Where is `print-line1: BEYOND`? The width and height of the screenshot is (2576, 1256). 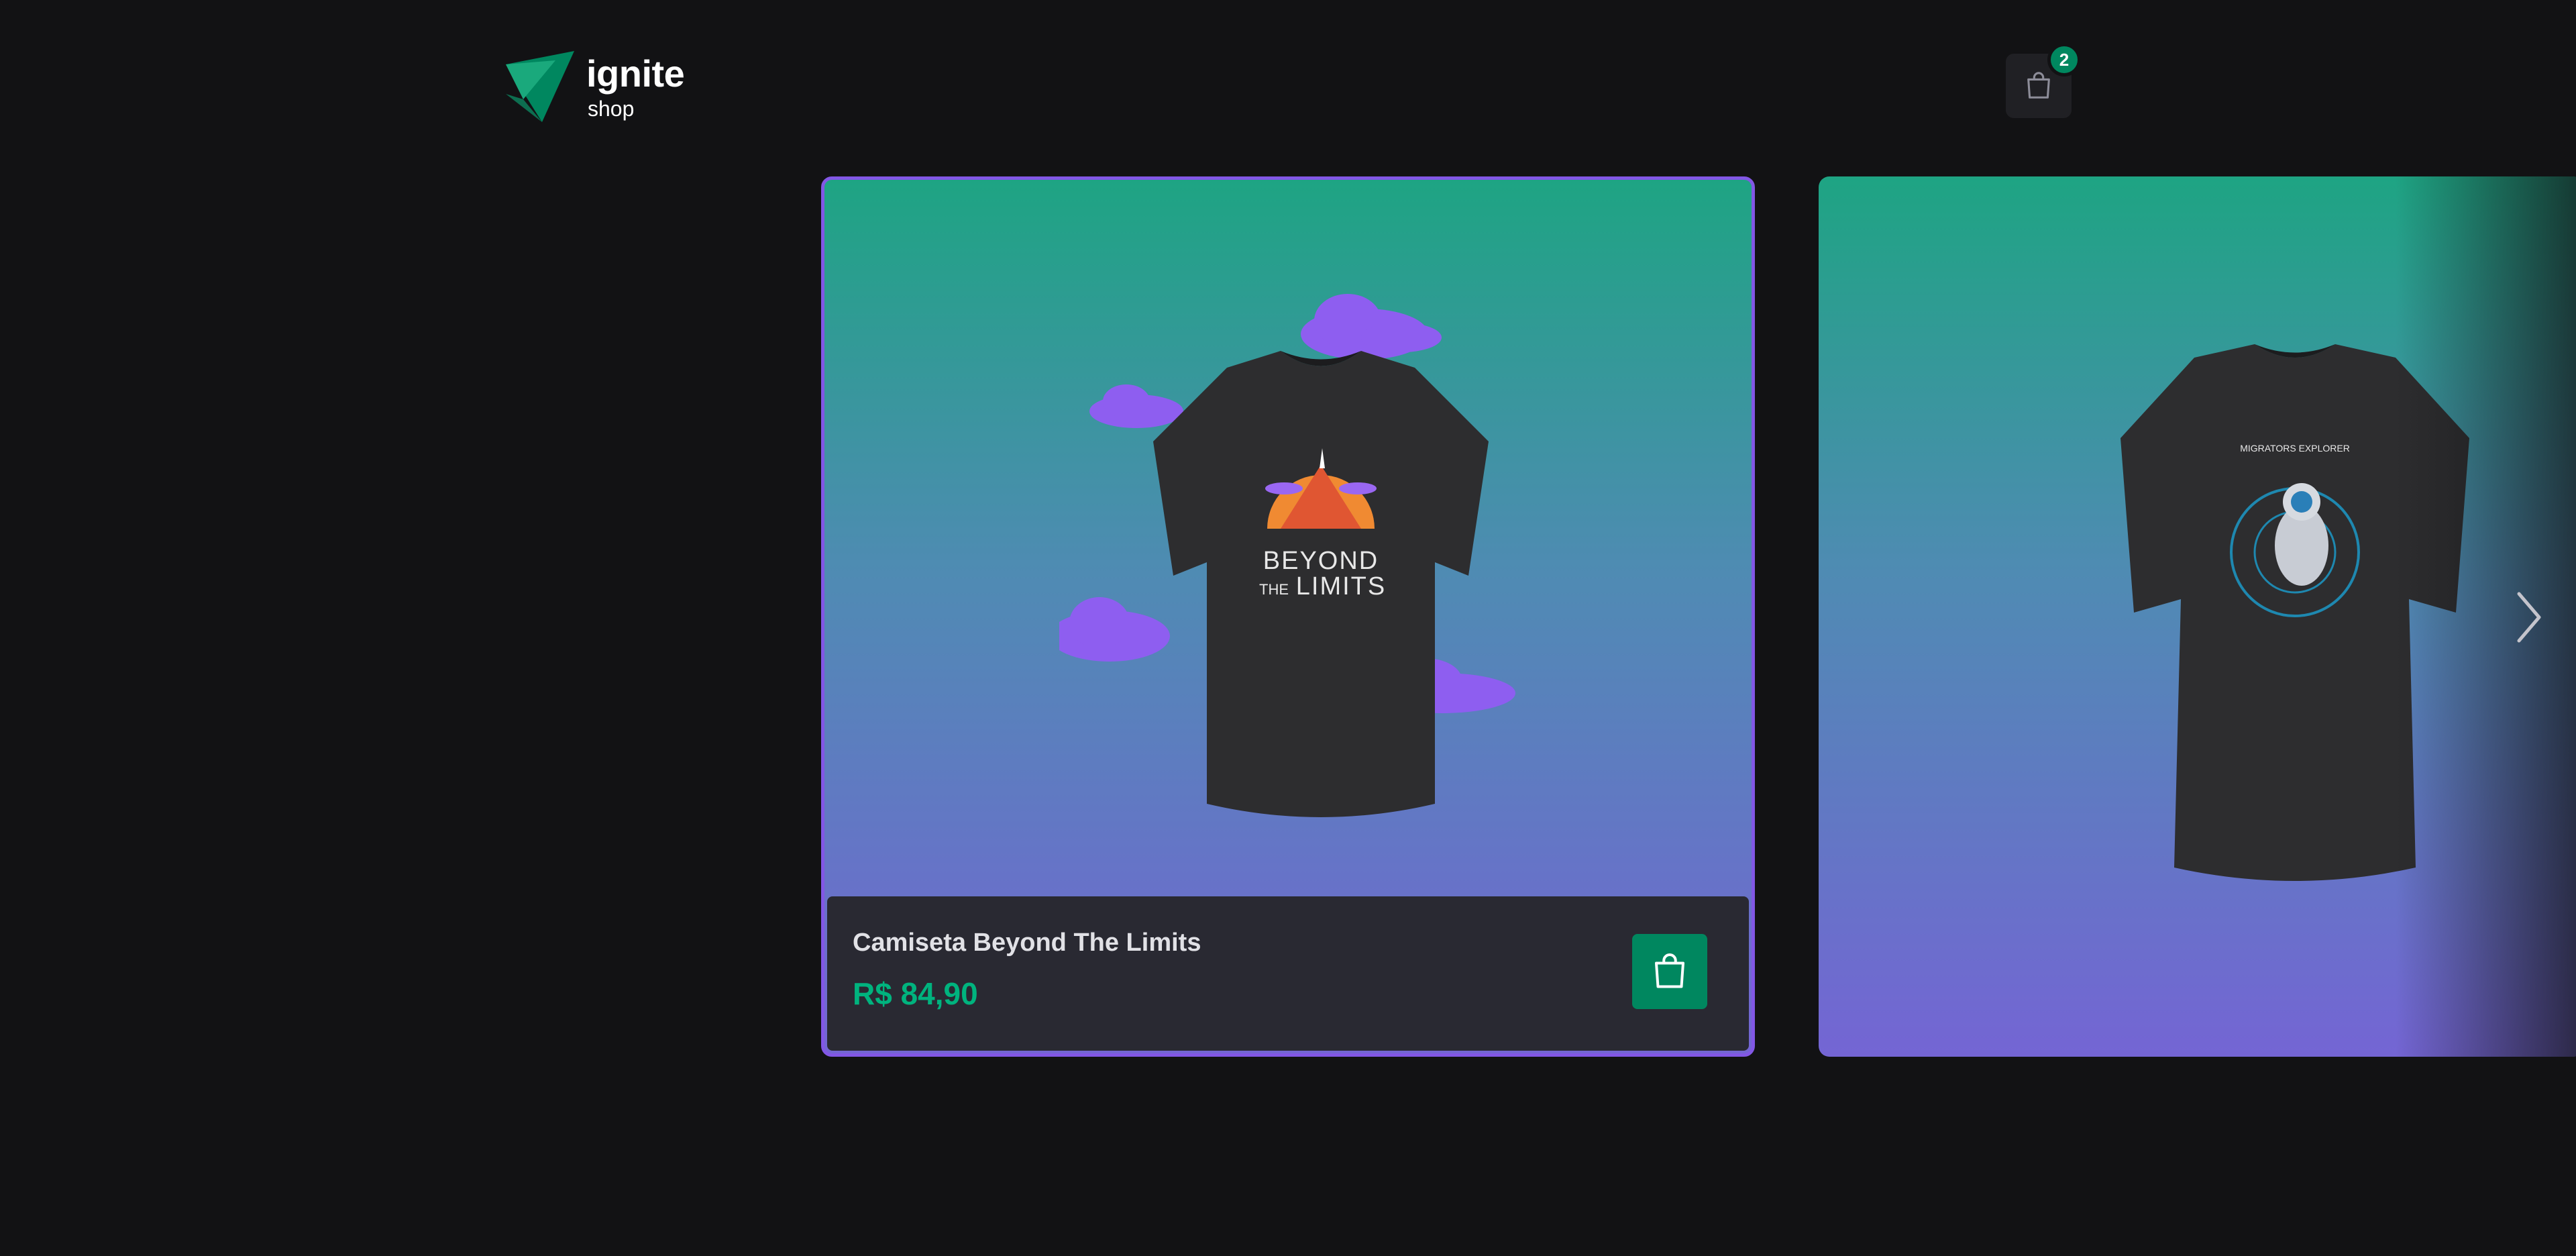 print-line1: BEYOND is located at coordinates (1321, 561).